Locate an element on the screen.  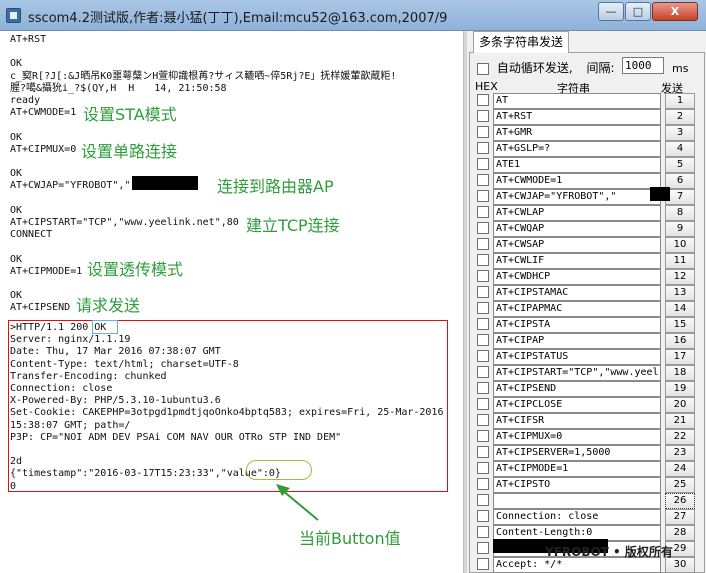
string-input: AT+GMR is located at coordinates (577, 133).